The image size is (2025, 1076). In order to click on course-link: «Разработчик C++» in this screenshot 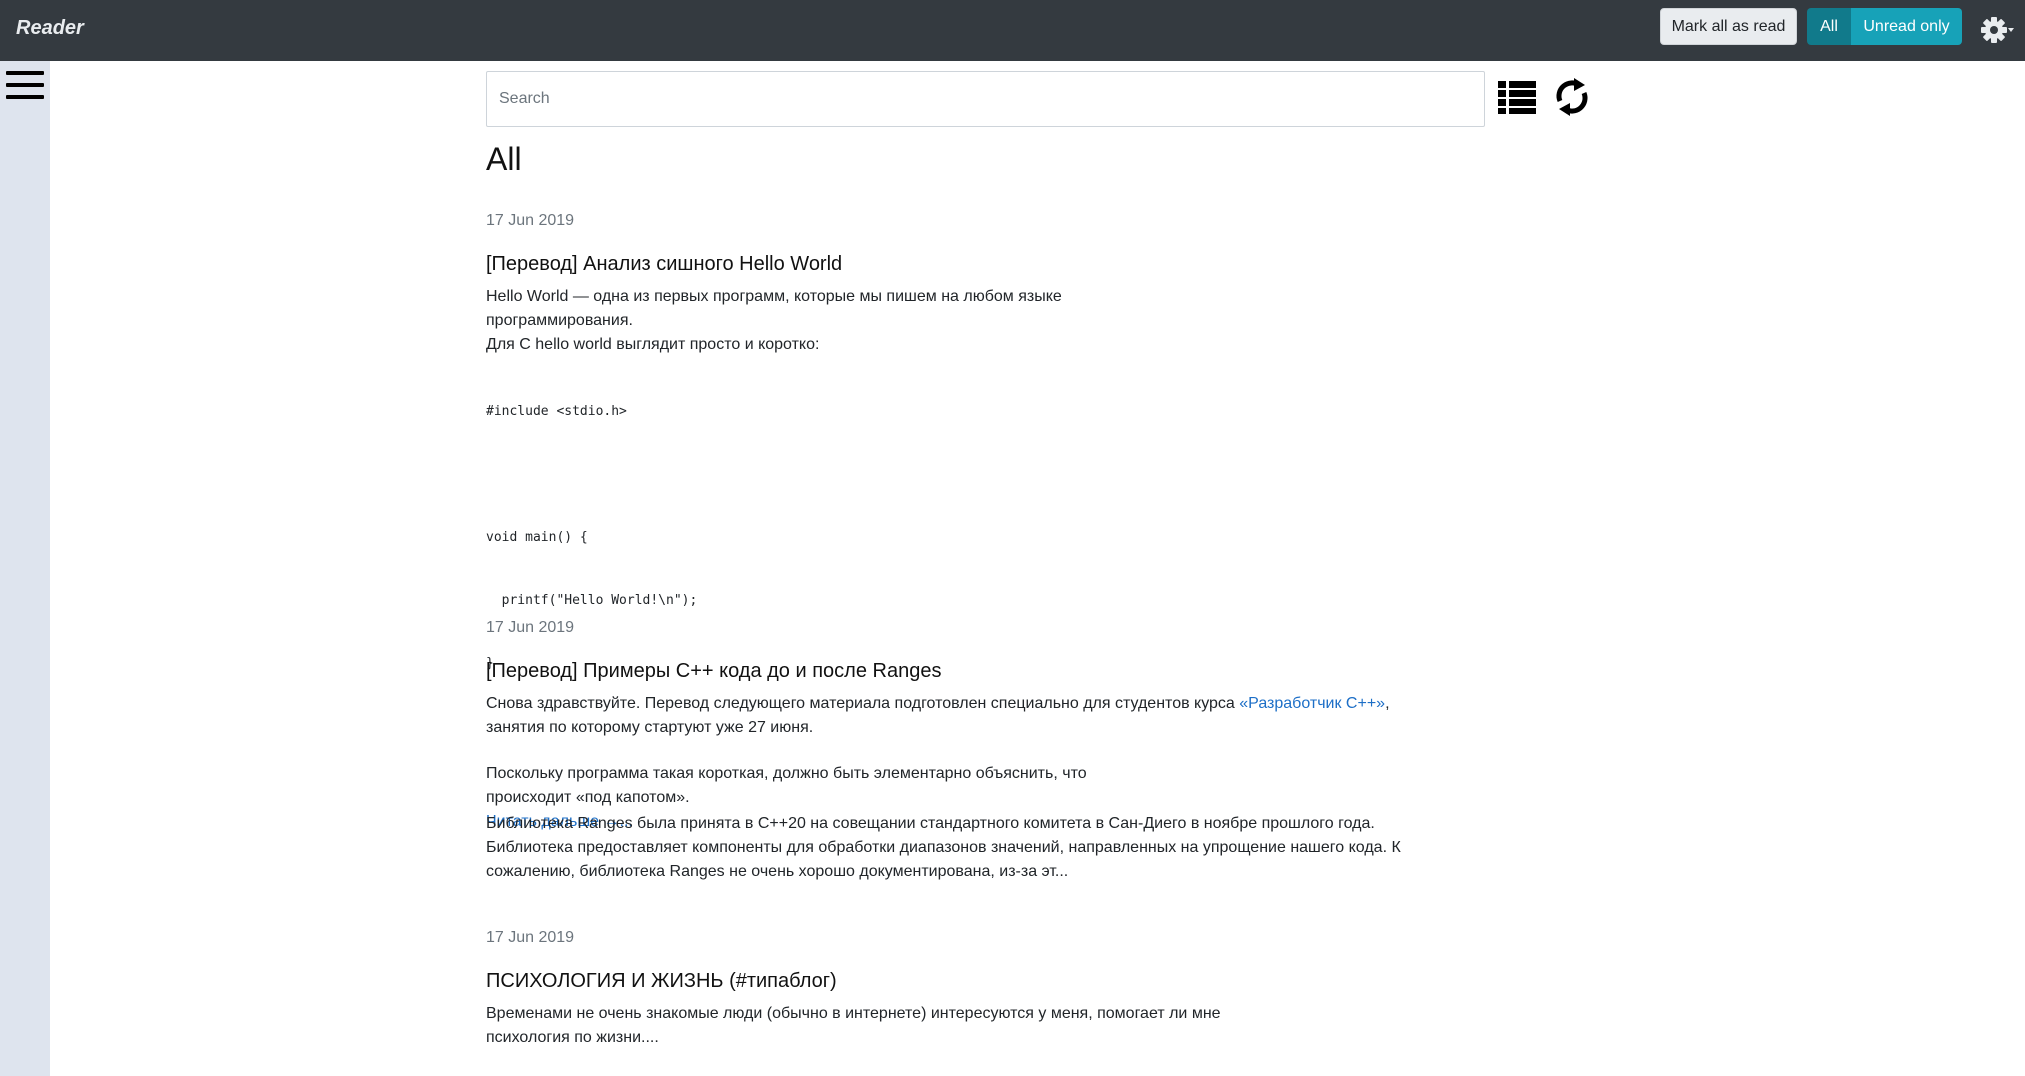, I will do `click(1312, 703)`.